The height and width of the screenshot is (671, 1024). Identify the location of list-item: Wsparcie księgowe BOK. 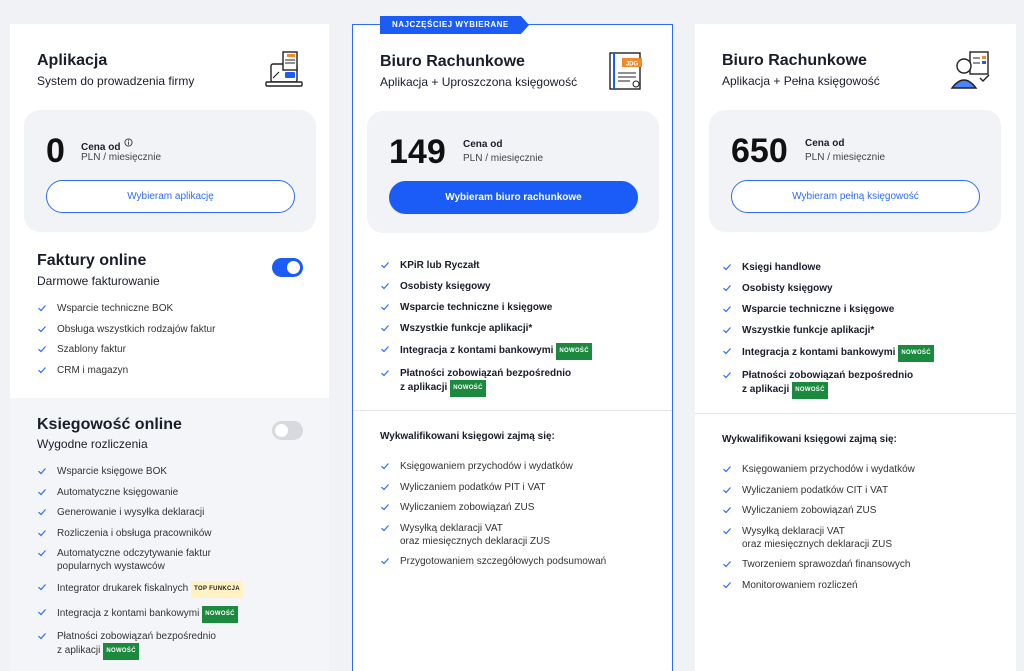
(140, 471).